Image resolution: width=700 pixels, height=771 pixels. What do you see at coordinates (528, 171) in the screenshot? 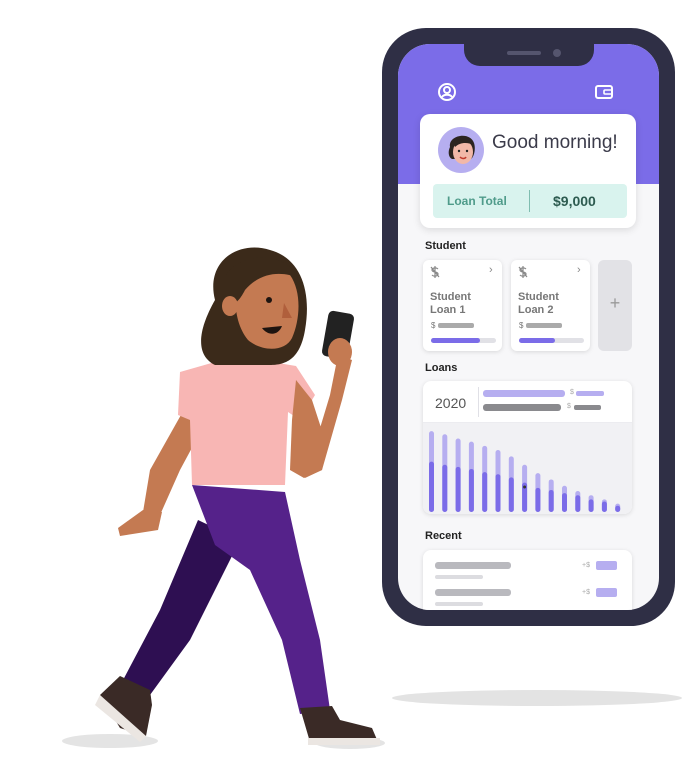
I see `greeting-card: Good morning! Loan Total $9,000` at bounding box center [528, 171].